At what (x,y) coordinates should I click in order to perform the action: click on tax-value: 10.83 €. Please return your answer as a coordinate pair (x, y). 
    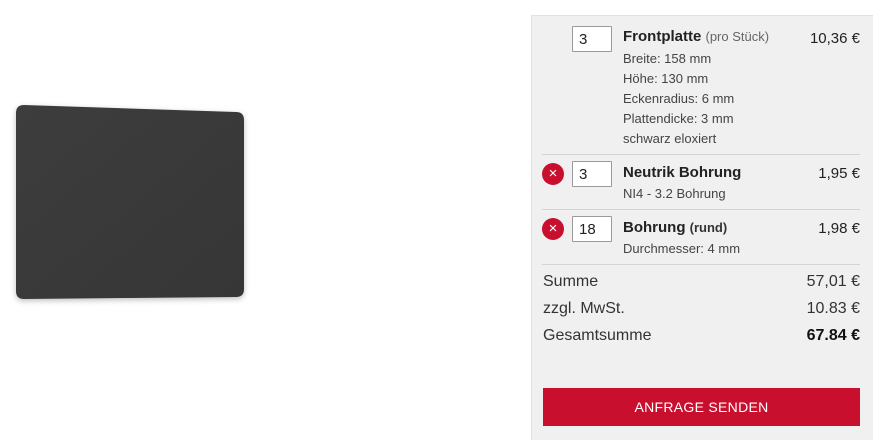
    Looking at the image, I should click on (833, 308).